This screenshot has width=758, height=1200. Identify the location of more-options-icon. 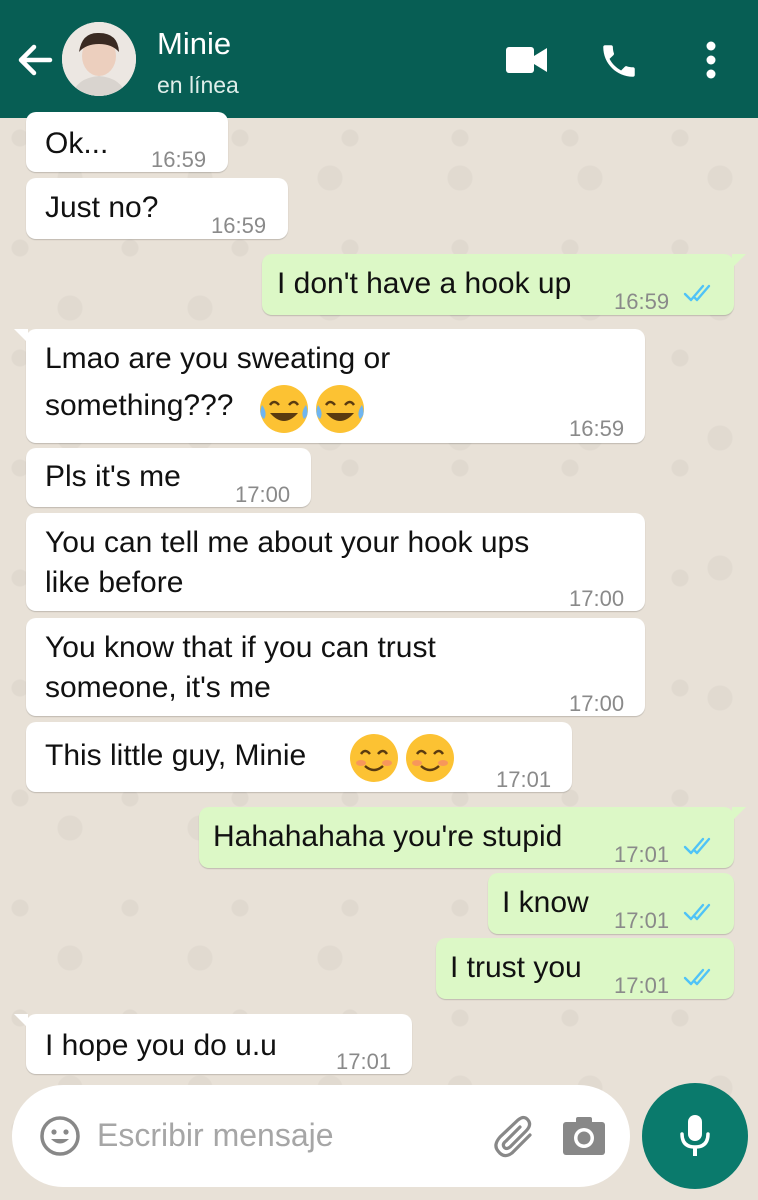
(711, 60).